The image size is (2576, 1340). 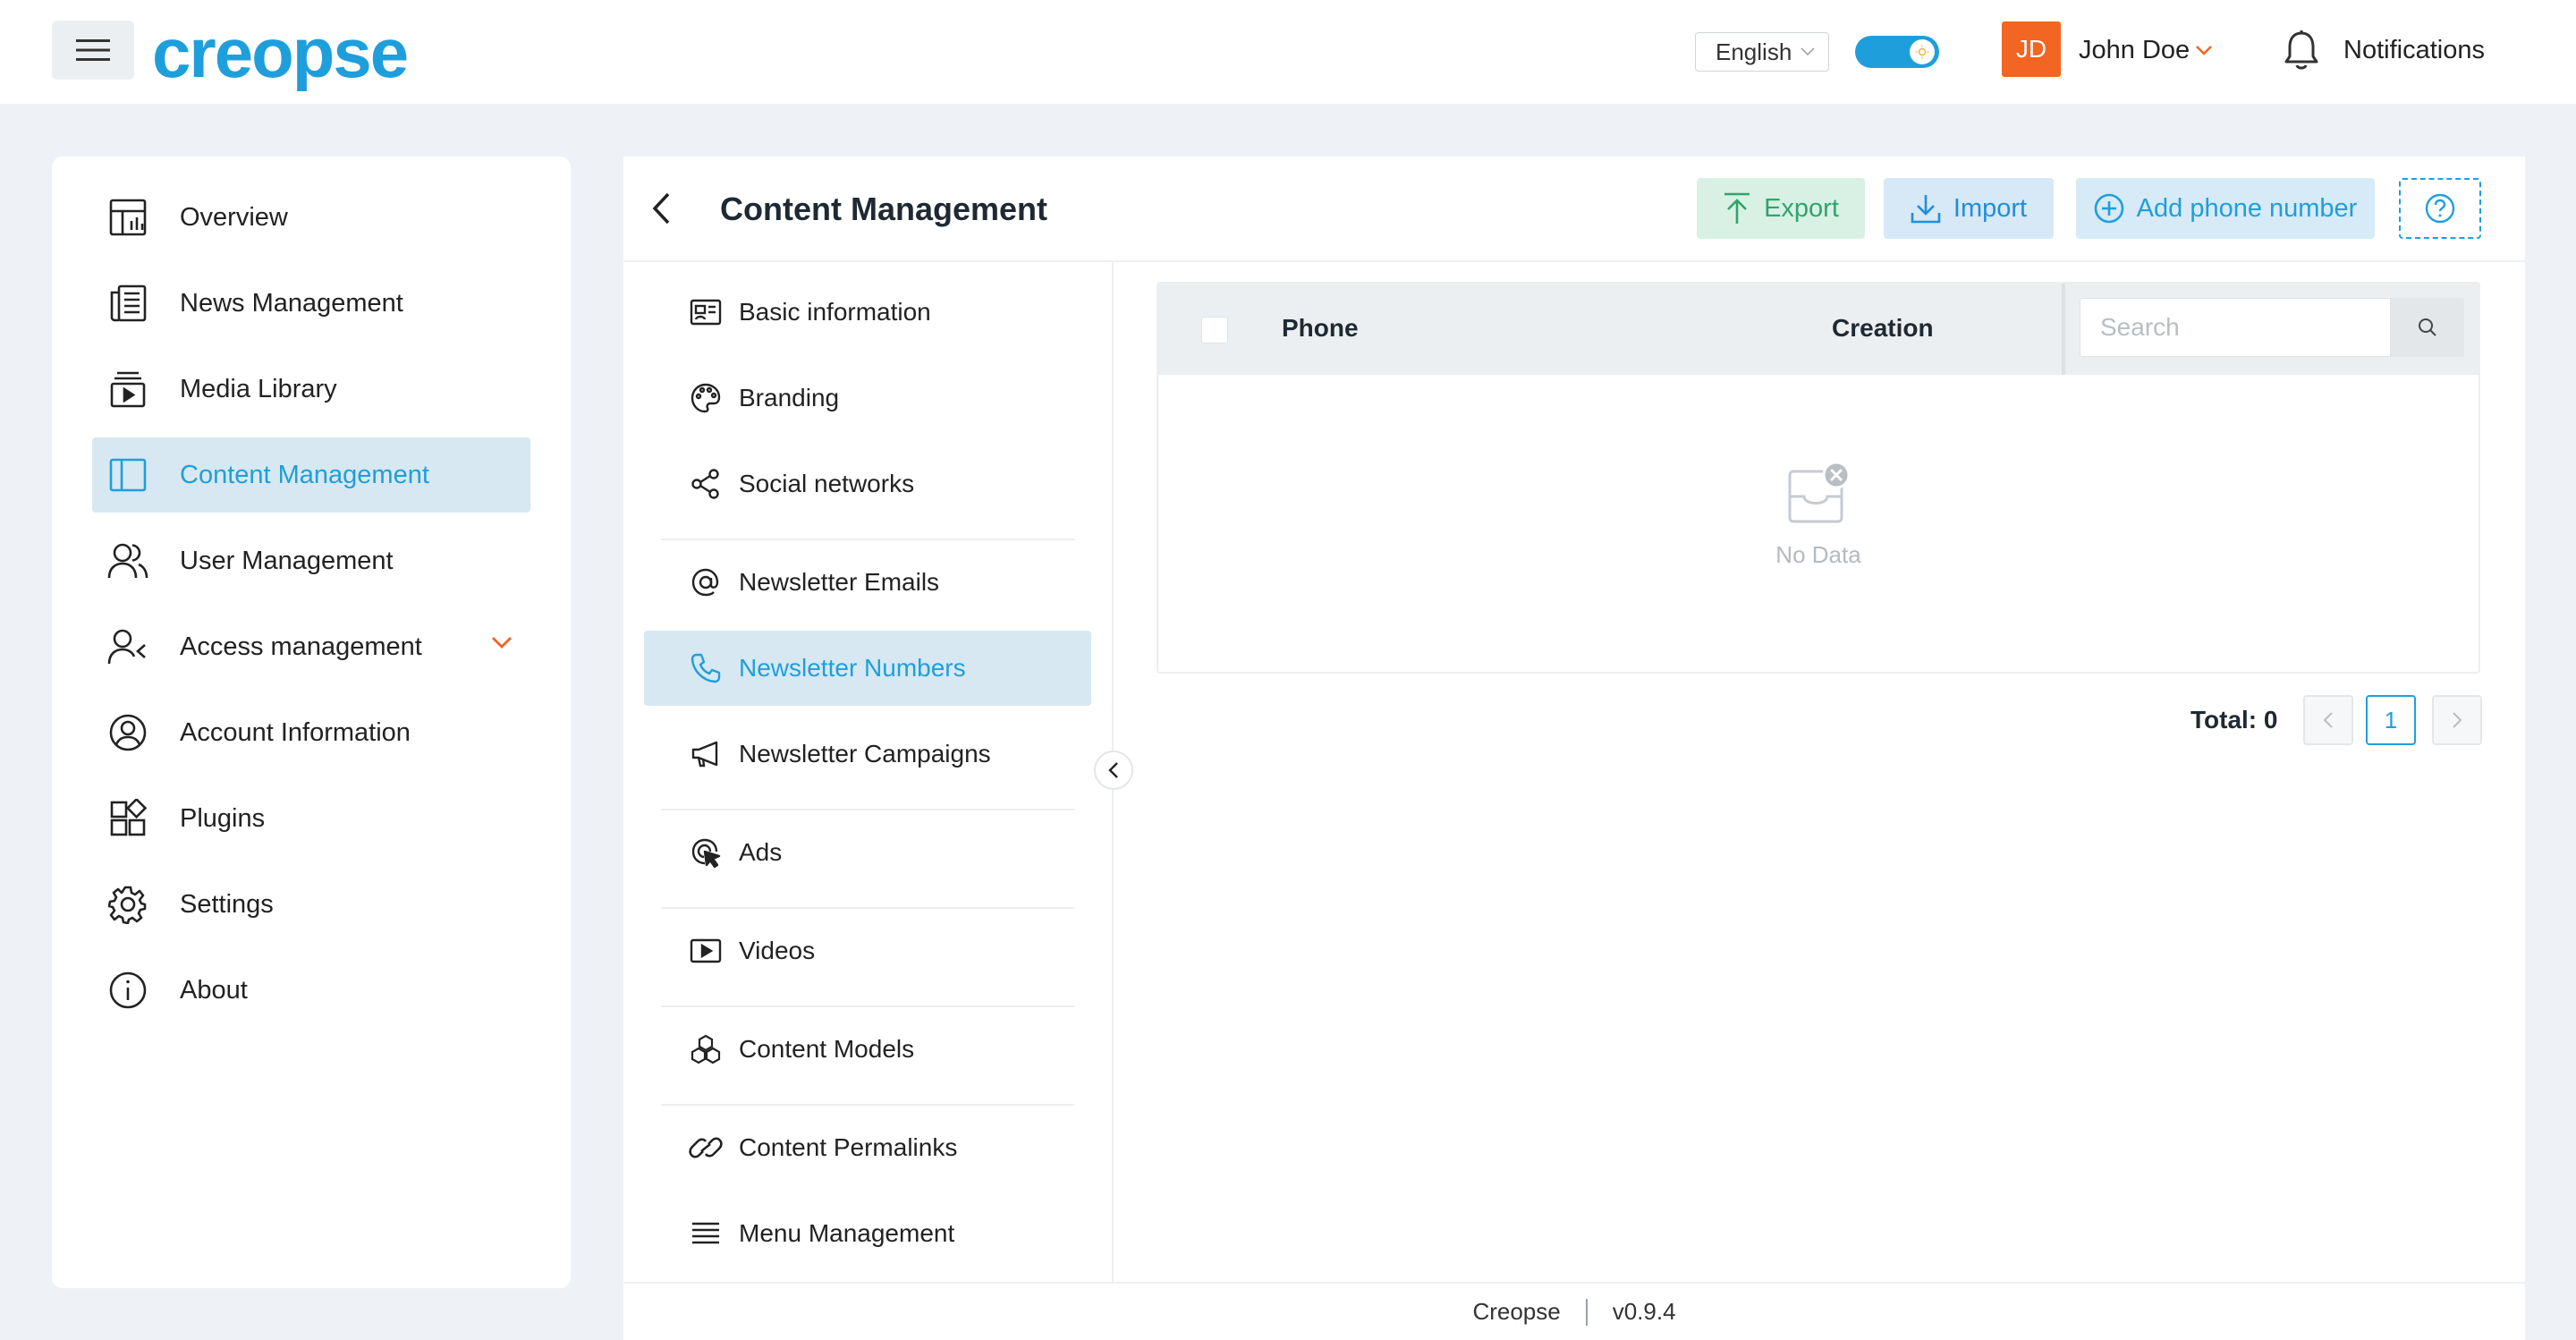 I want to click on hamburger-menu-button, so click(x=93, y=50).